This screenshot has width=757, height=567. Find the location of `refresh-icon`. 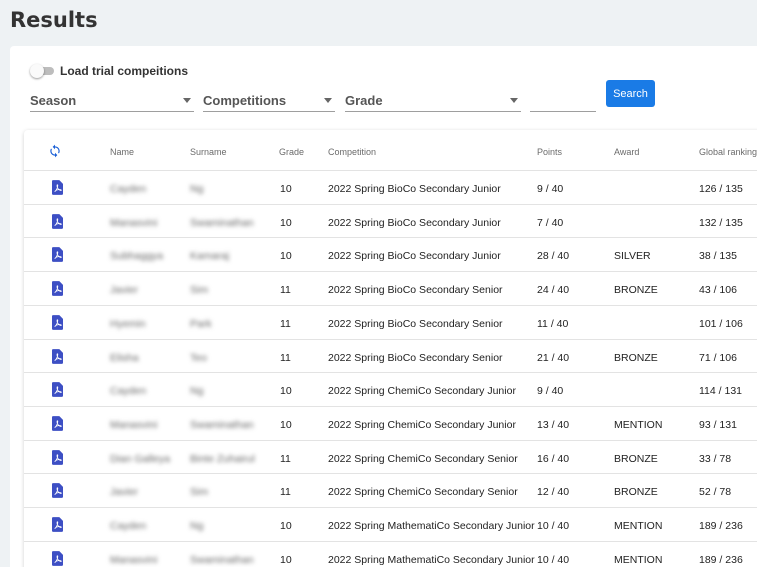

refresh-icon is located at coordinates (55, 151).